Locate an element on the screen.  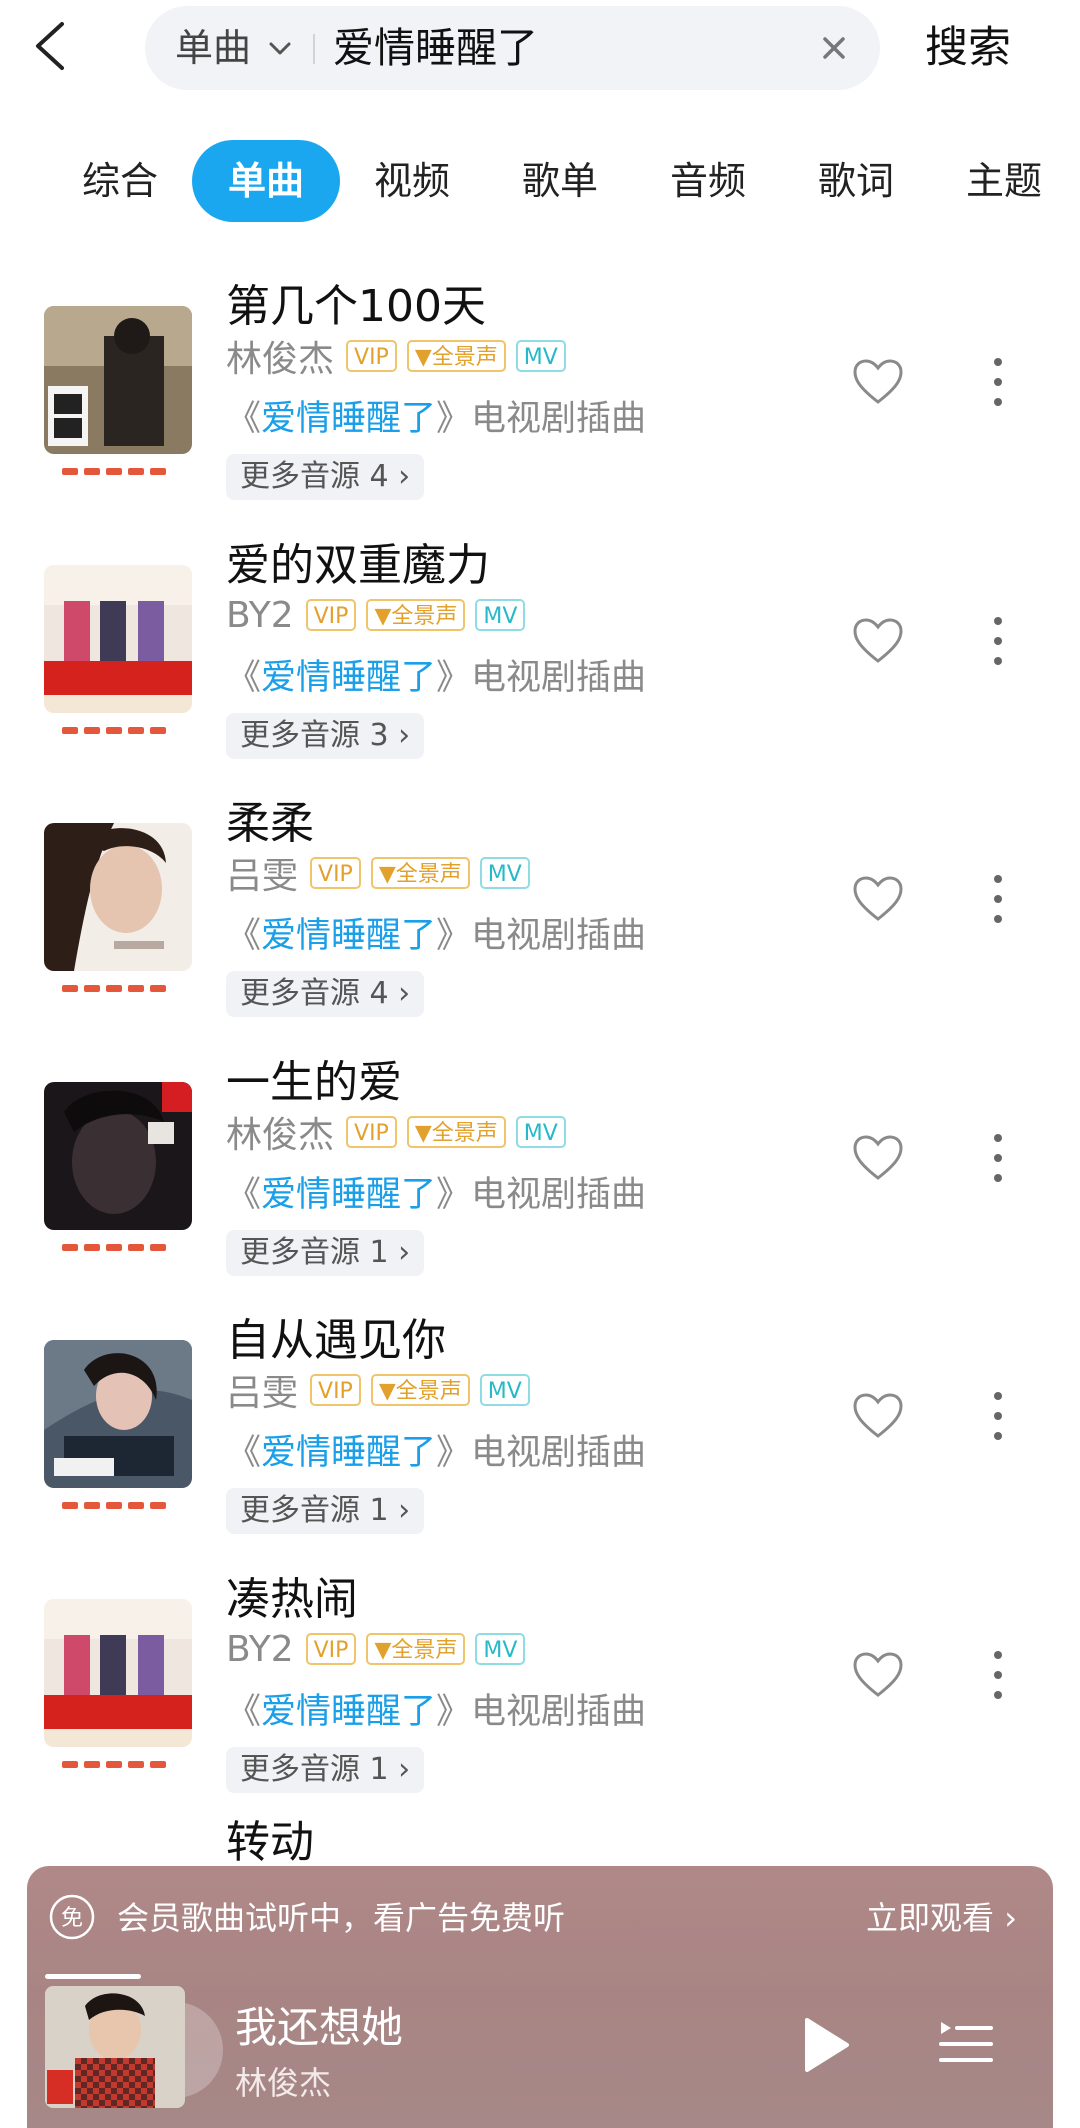
playback-progress is located at coordinates (93, 1976).